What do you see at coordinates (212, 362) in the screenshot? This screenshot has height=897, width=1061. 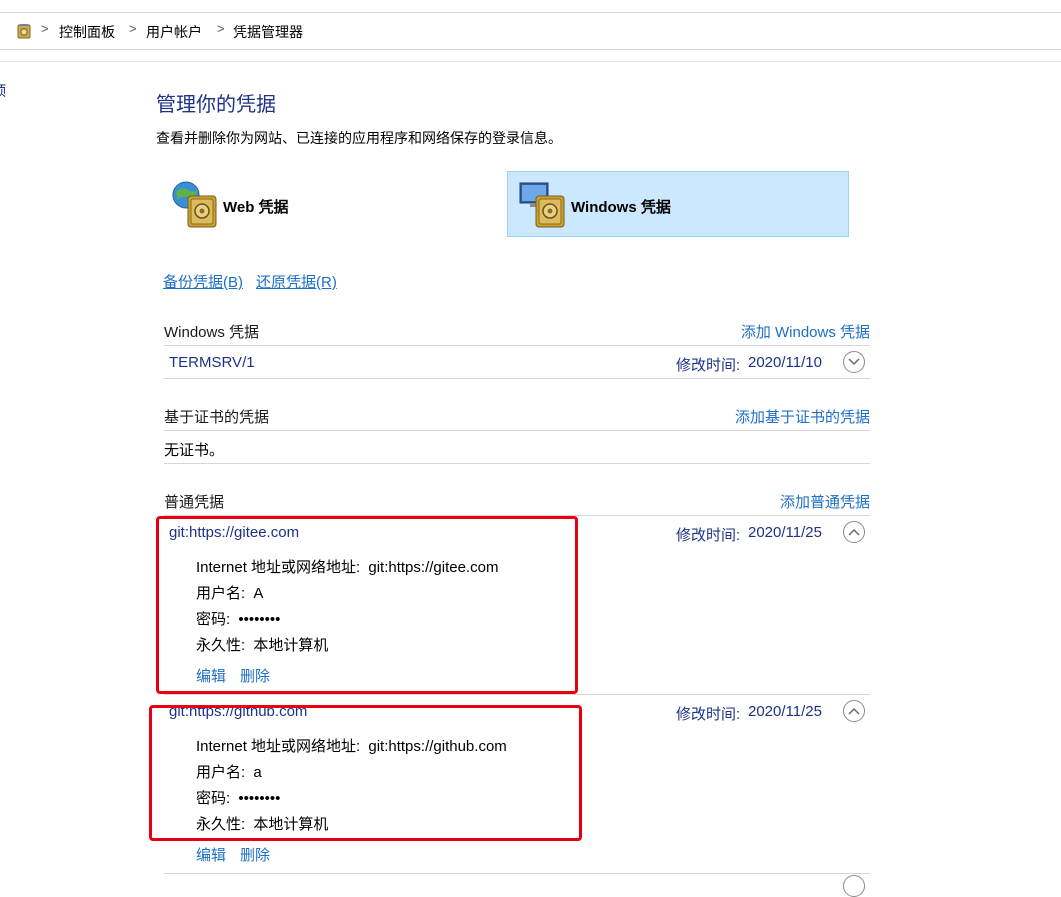 I see `termsrv-credential-name: TERMSRV/1` at bounding box center [212, 362].